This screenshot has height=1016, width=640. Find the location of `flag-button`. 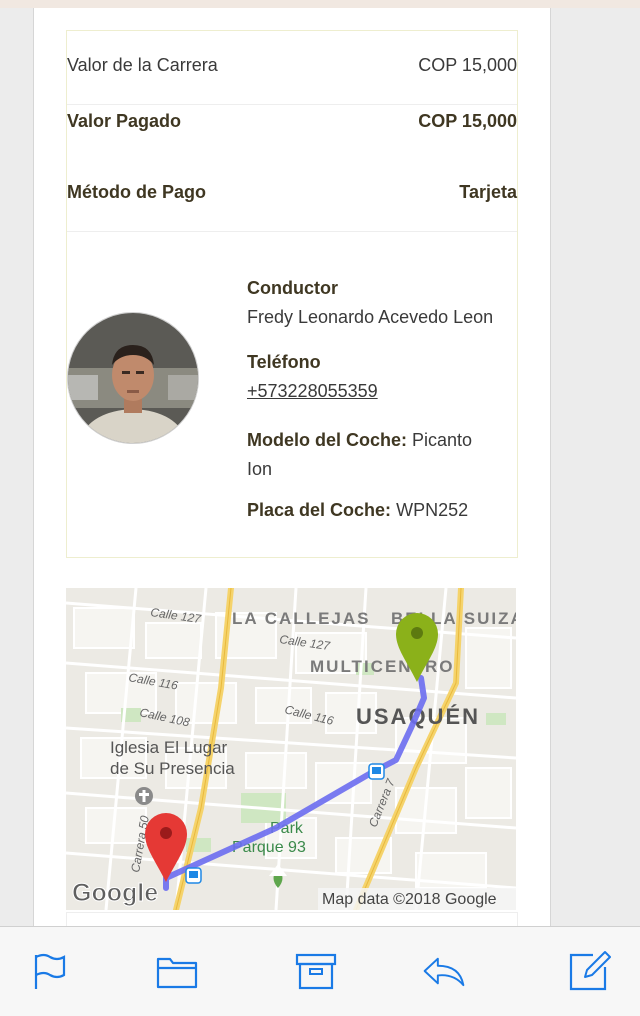

flag-button is located at coordinates (48, 971).